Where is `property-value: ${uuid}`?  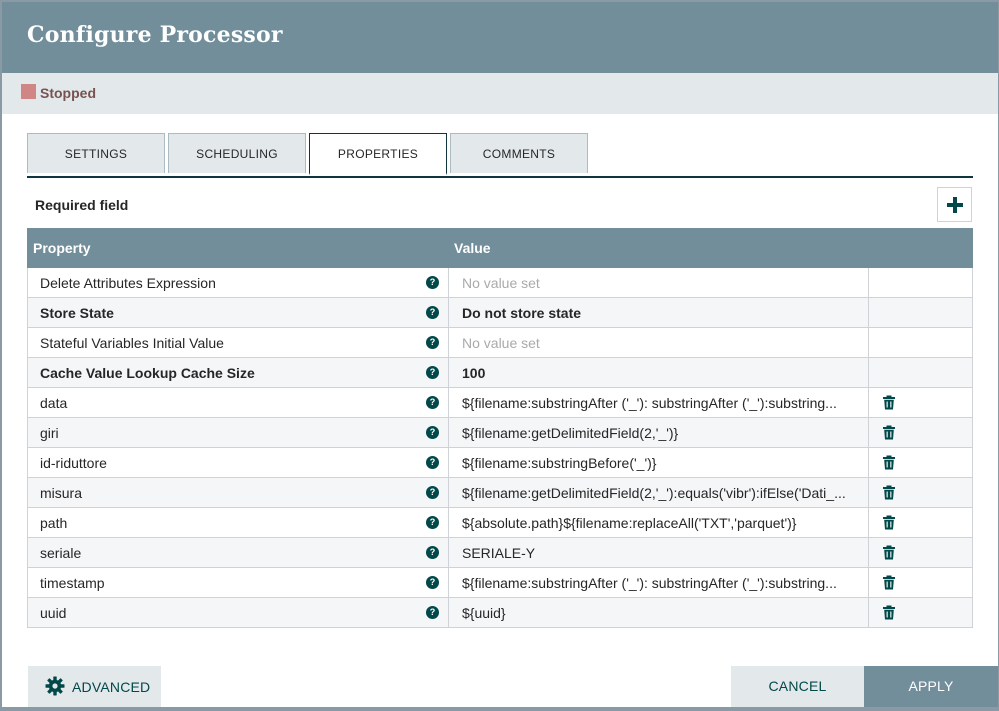
property-value: ${uuid} is located at coordinates (484, 613).